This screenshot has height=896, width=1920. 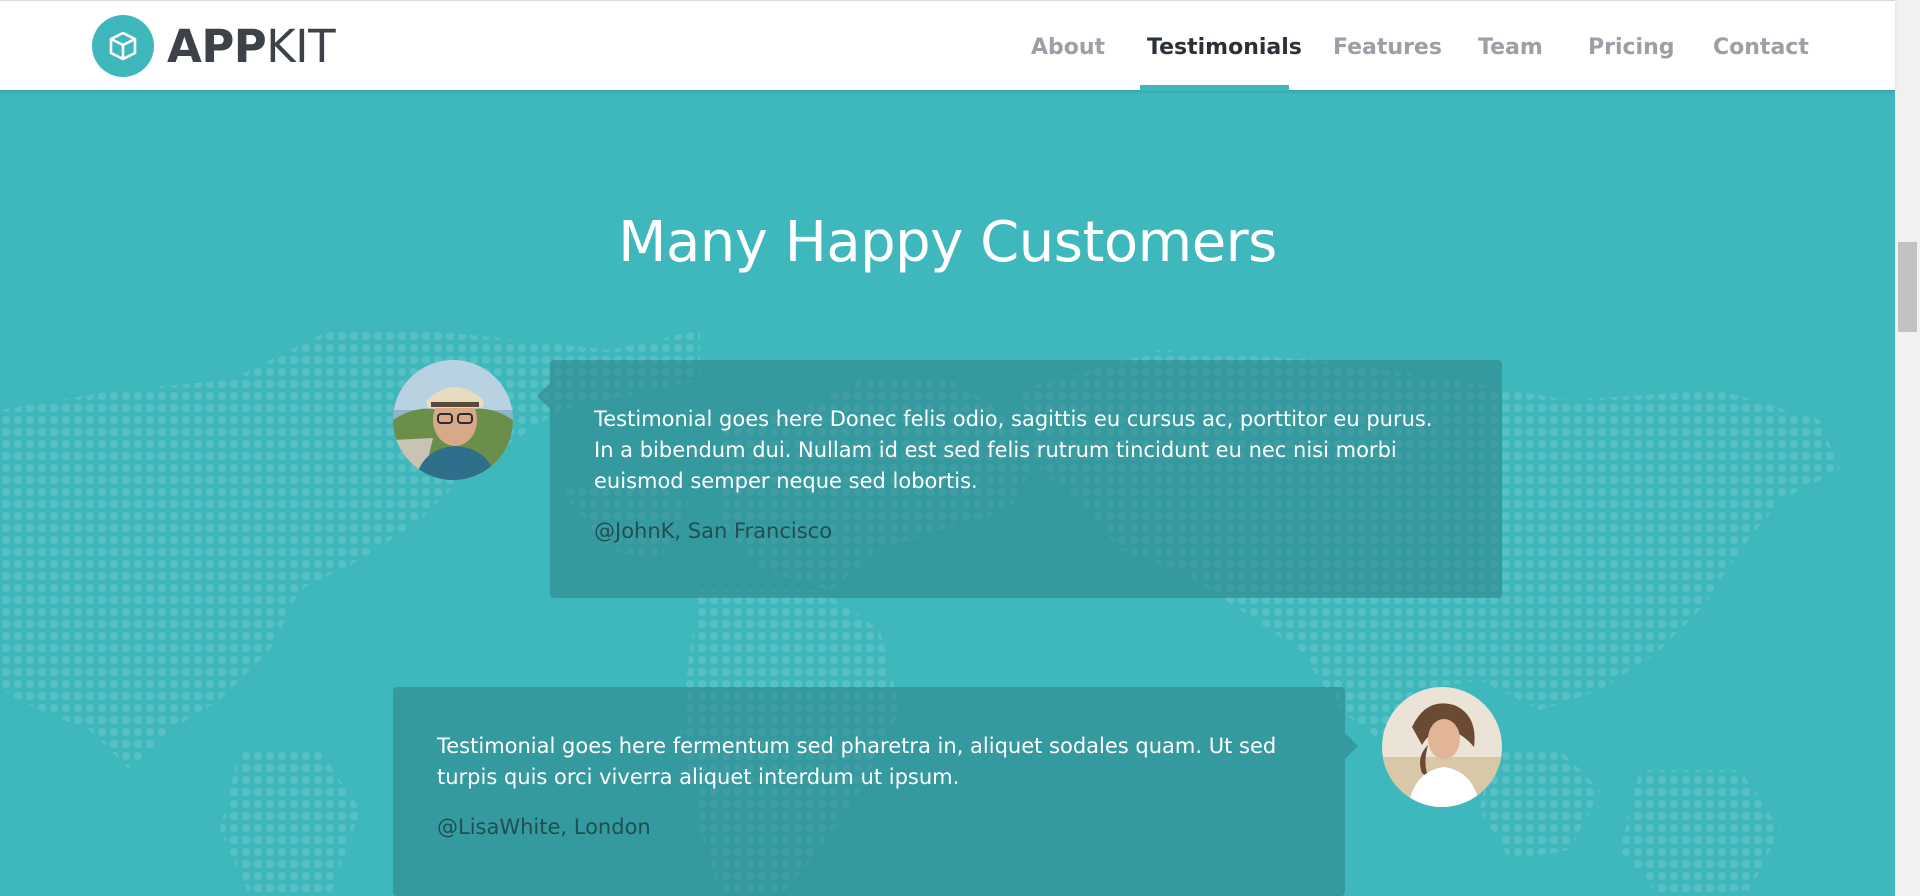 I want to click on scrollbar-thumb, so click(x=1907, y=287).